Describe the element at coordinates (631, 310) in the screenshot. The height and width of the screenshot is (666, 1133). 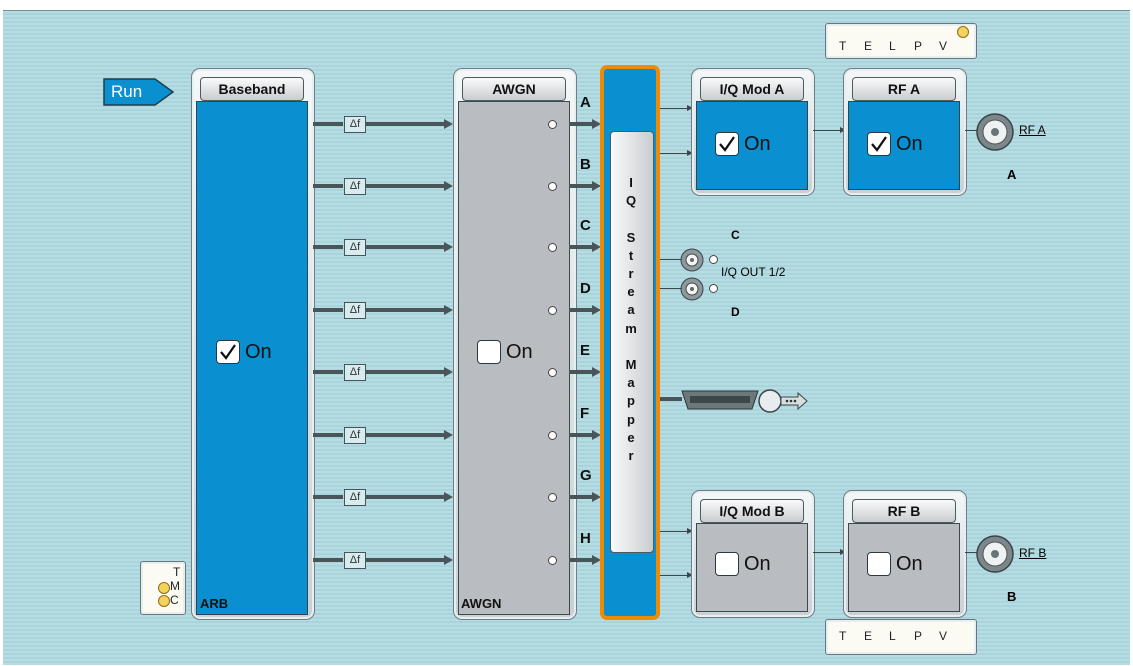
I see `mapper-letter: a` at that location.